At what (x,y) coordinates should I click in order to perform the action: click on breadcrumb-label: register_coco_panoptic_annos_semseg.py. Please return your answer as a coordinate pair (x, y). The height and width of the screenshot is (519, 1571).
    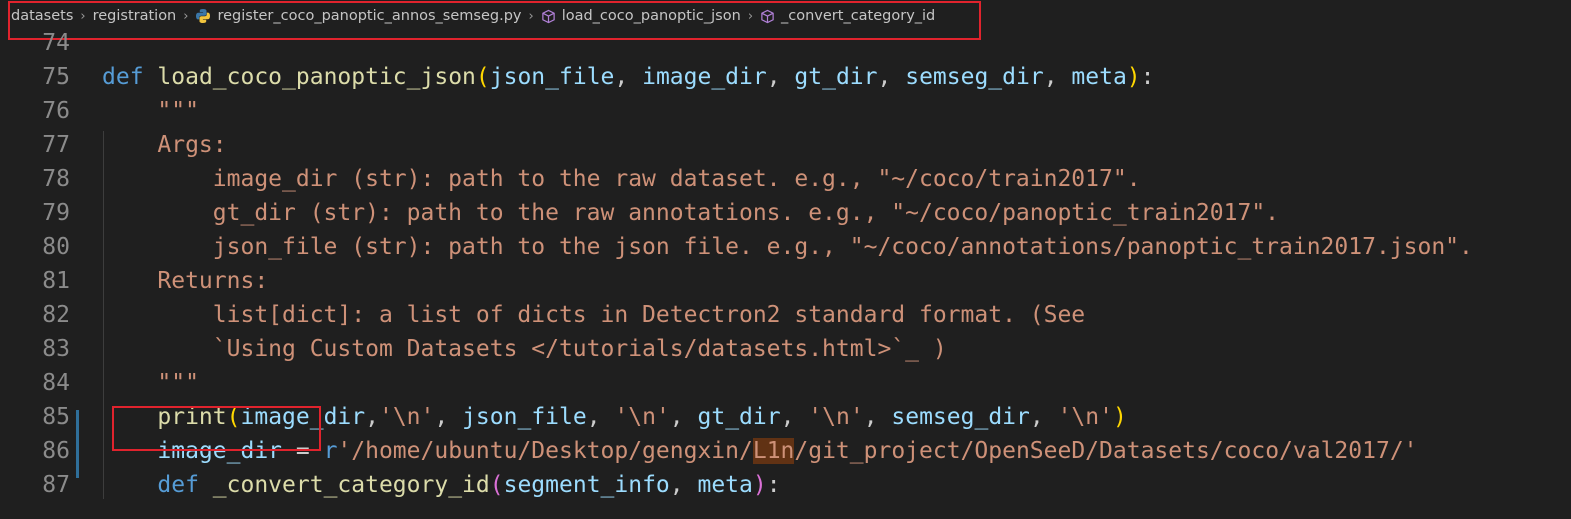
    Looking at the image, I should click on (369, 16).